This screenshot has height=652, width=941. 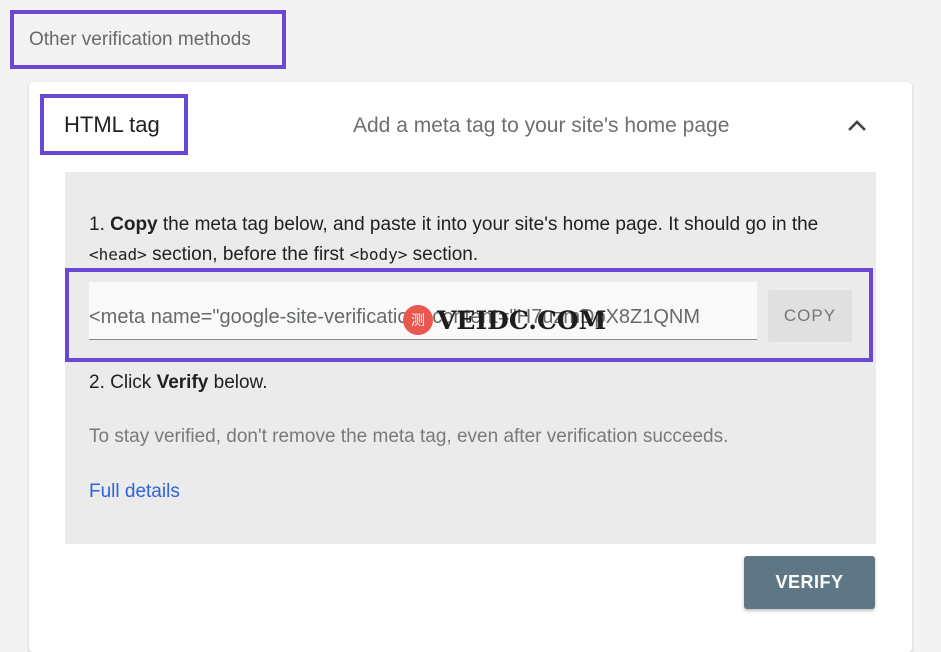 What do you see at coordinates (134, 492) in the screenshot?
I see `full-details-link: Full details` at bounding box center [134, 492].